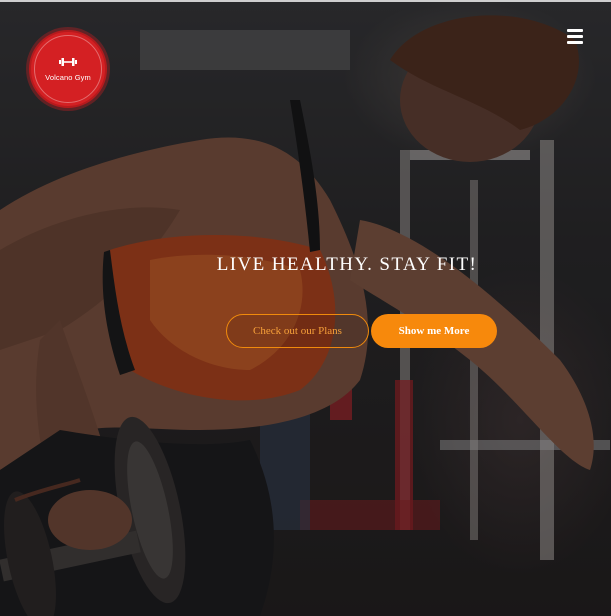 Image resolution: width=611 pixels, height=616 pixels. Describe the element at coordinates (347, 264) in the screenshot. I see `hero-headline: LIVE HEALTHY. STAY FIT!` at that location.